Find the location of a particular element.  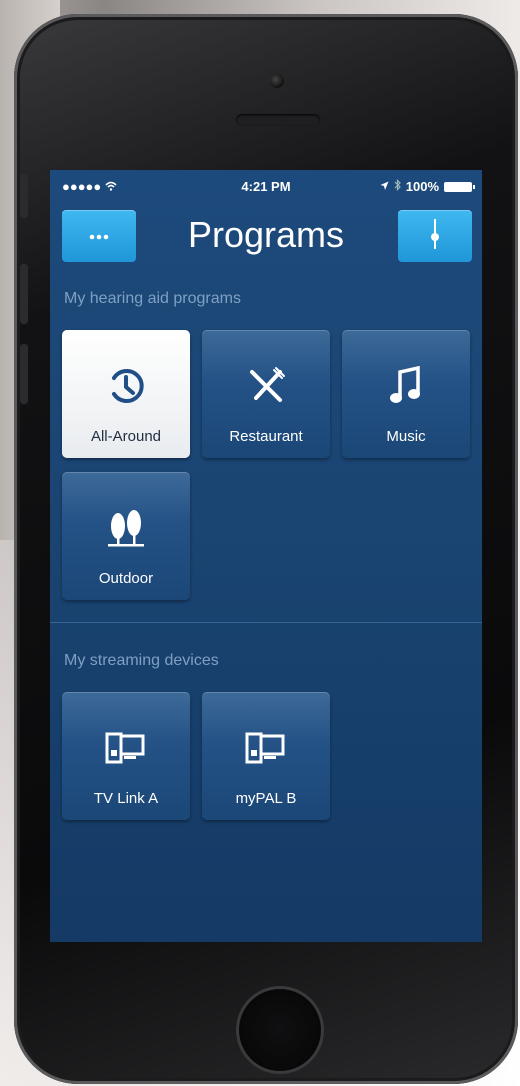

dial-clock-icon is located at coordinates (126, 386).